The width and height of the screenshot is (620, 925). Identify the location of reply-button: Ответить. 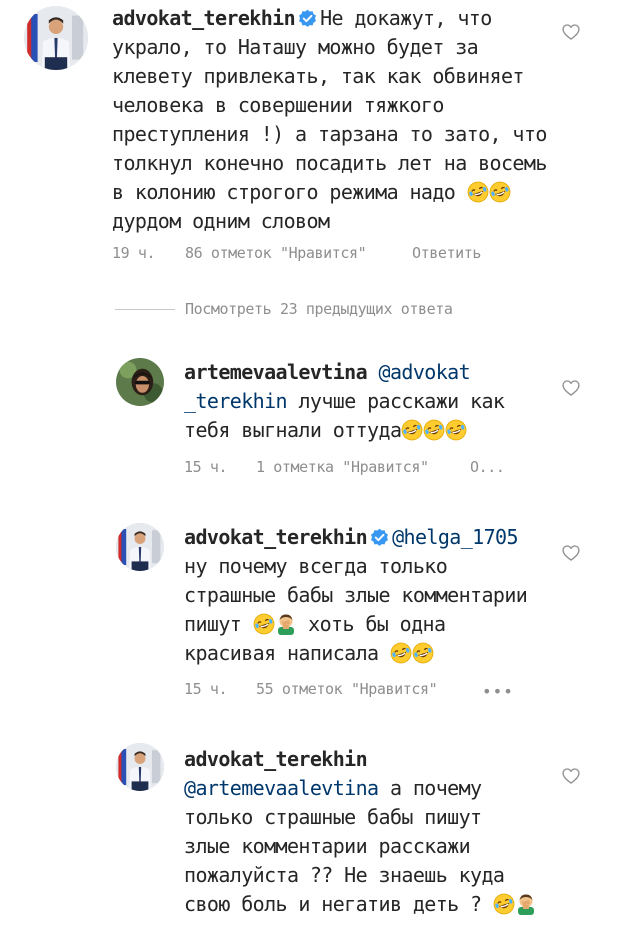
(446, 253).